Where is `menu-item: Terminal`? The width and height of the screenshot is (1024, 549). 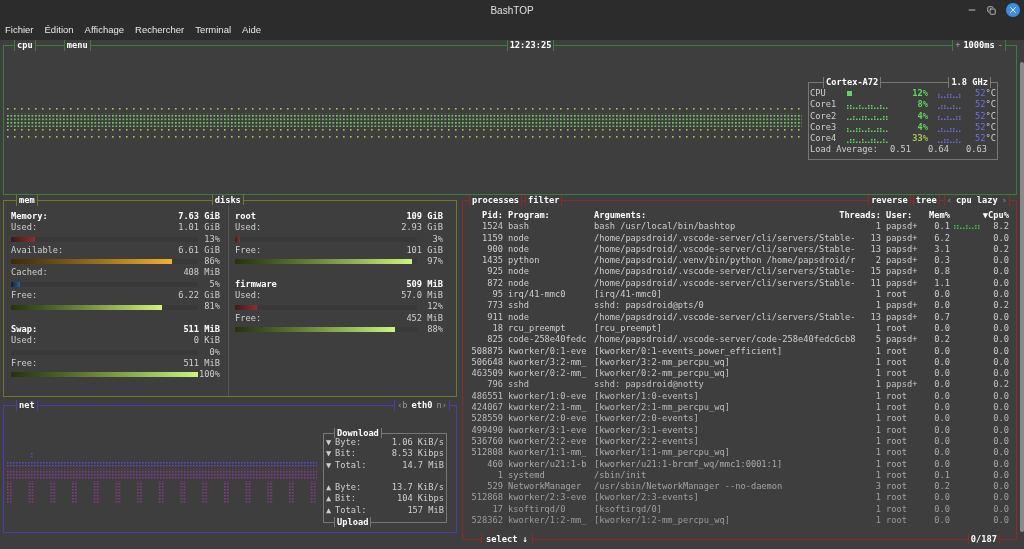
menu-item: Terminal is located at coordinates (213, 30).